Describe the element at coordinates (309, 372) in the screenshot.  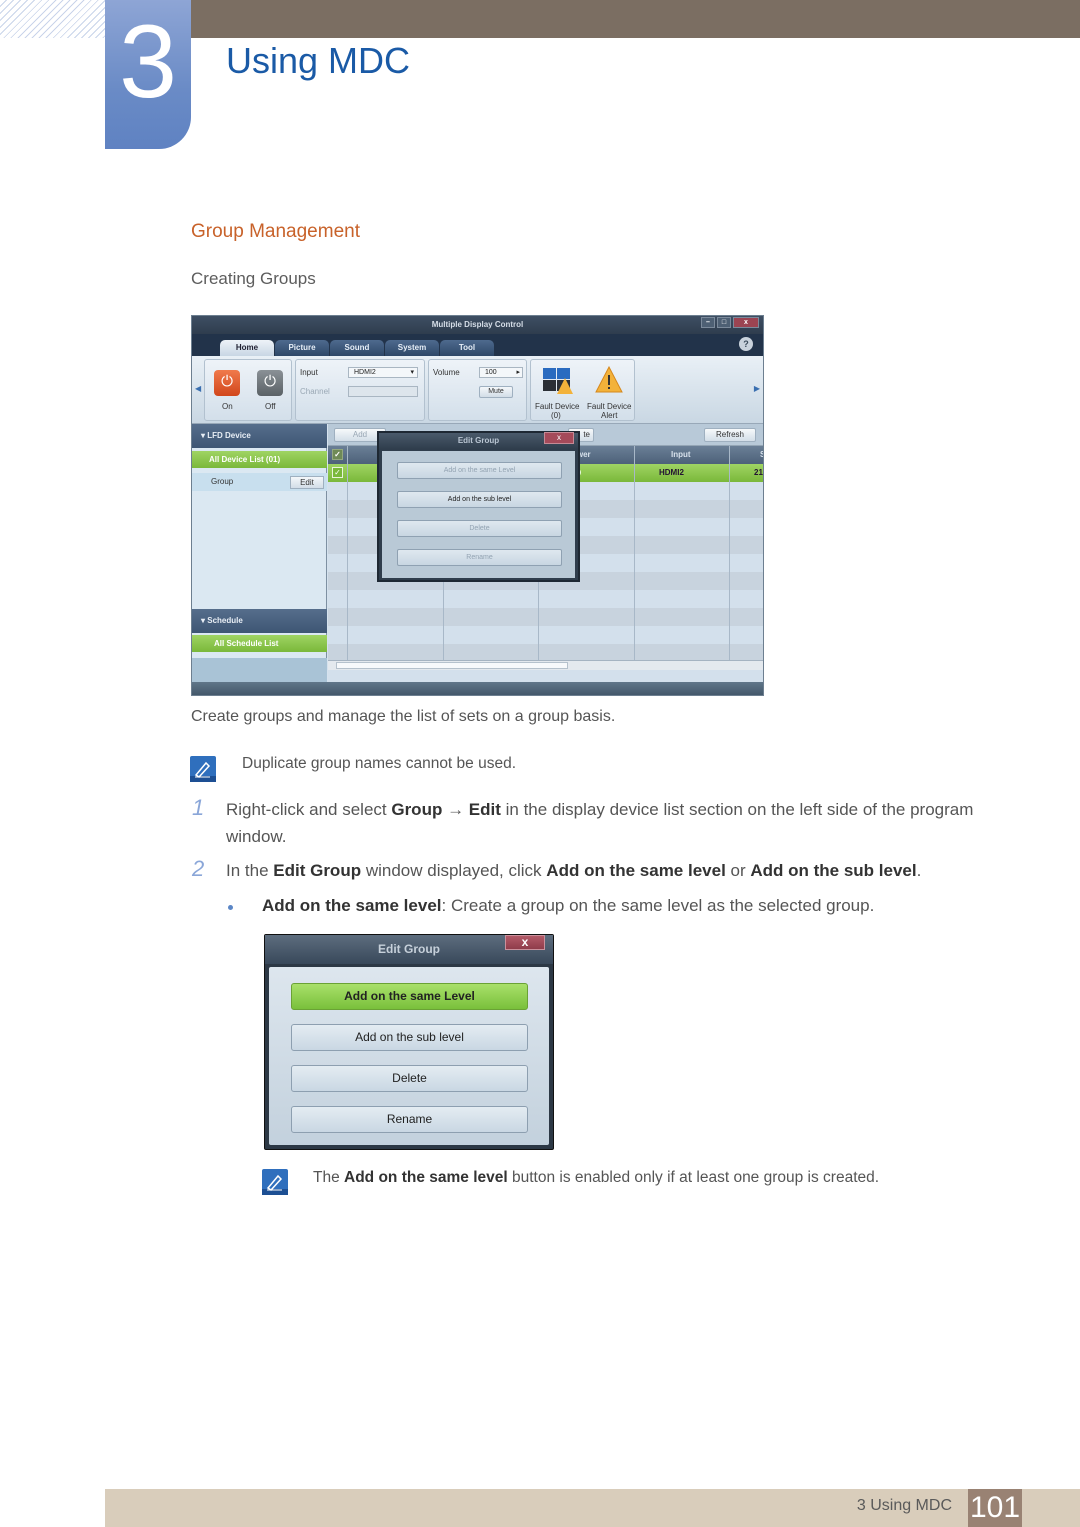
I see `input-label: Input` at that location.